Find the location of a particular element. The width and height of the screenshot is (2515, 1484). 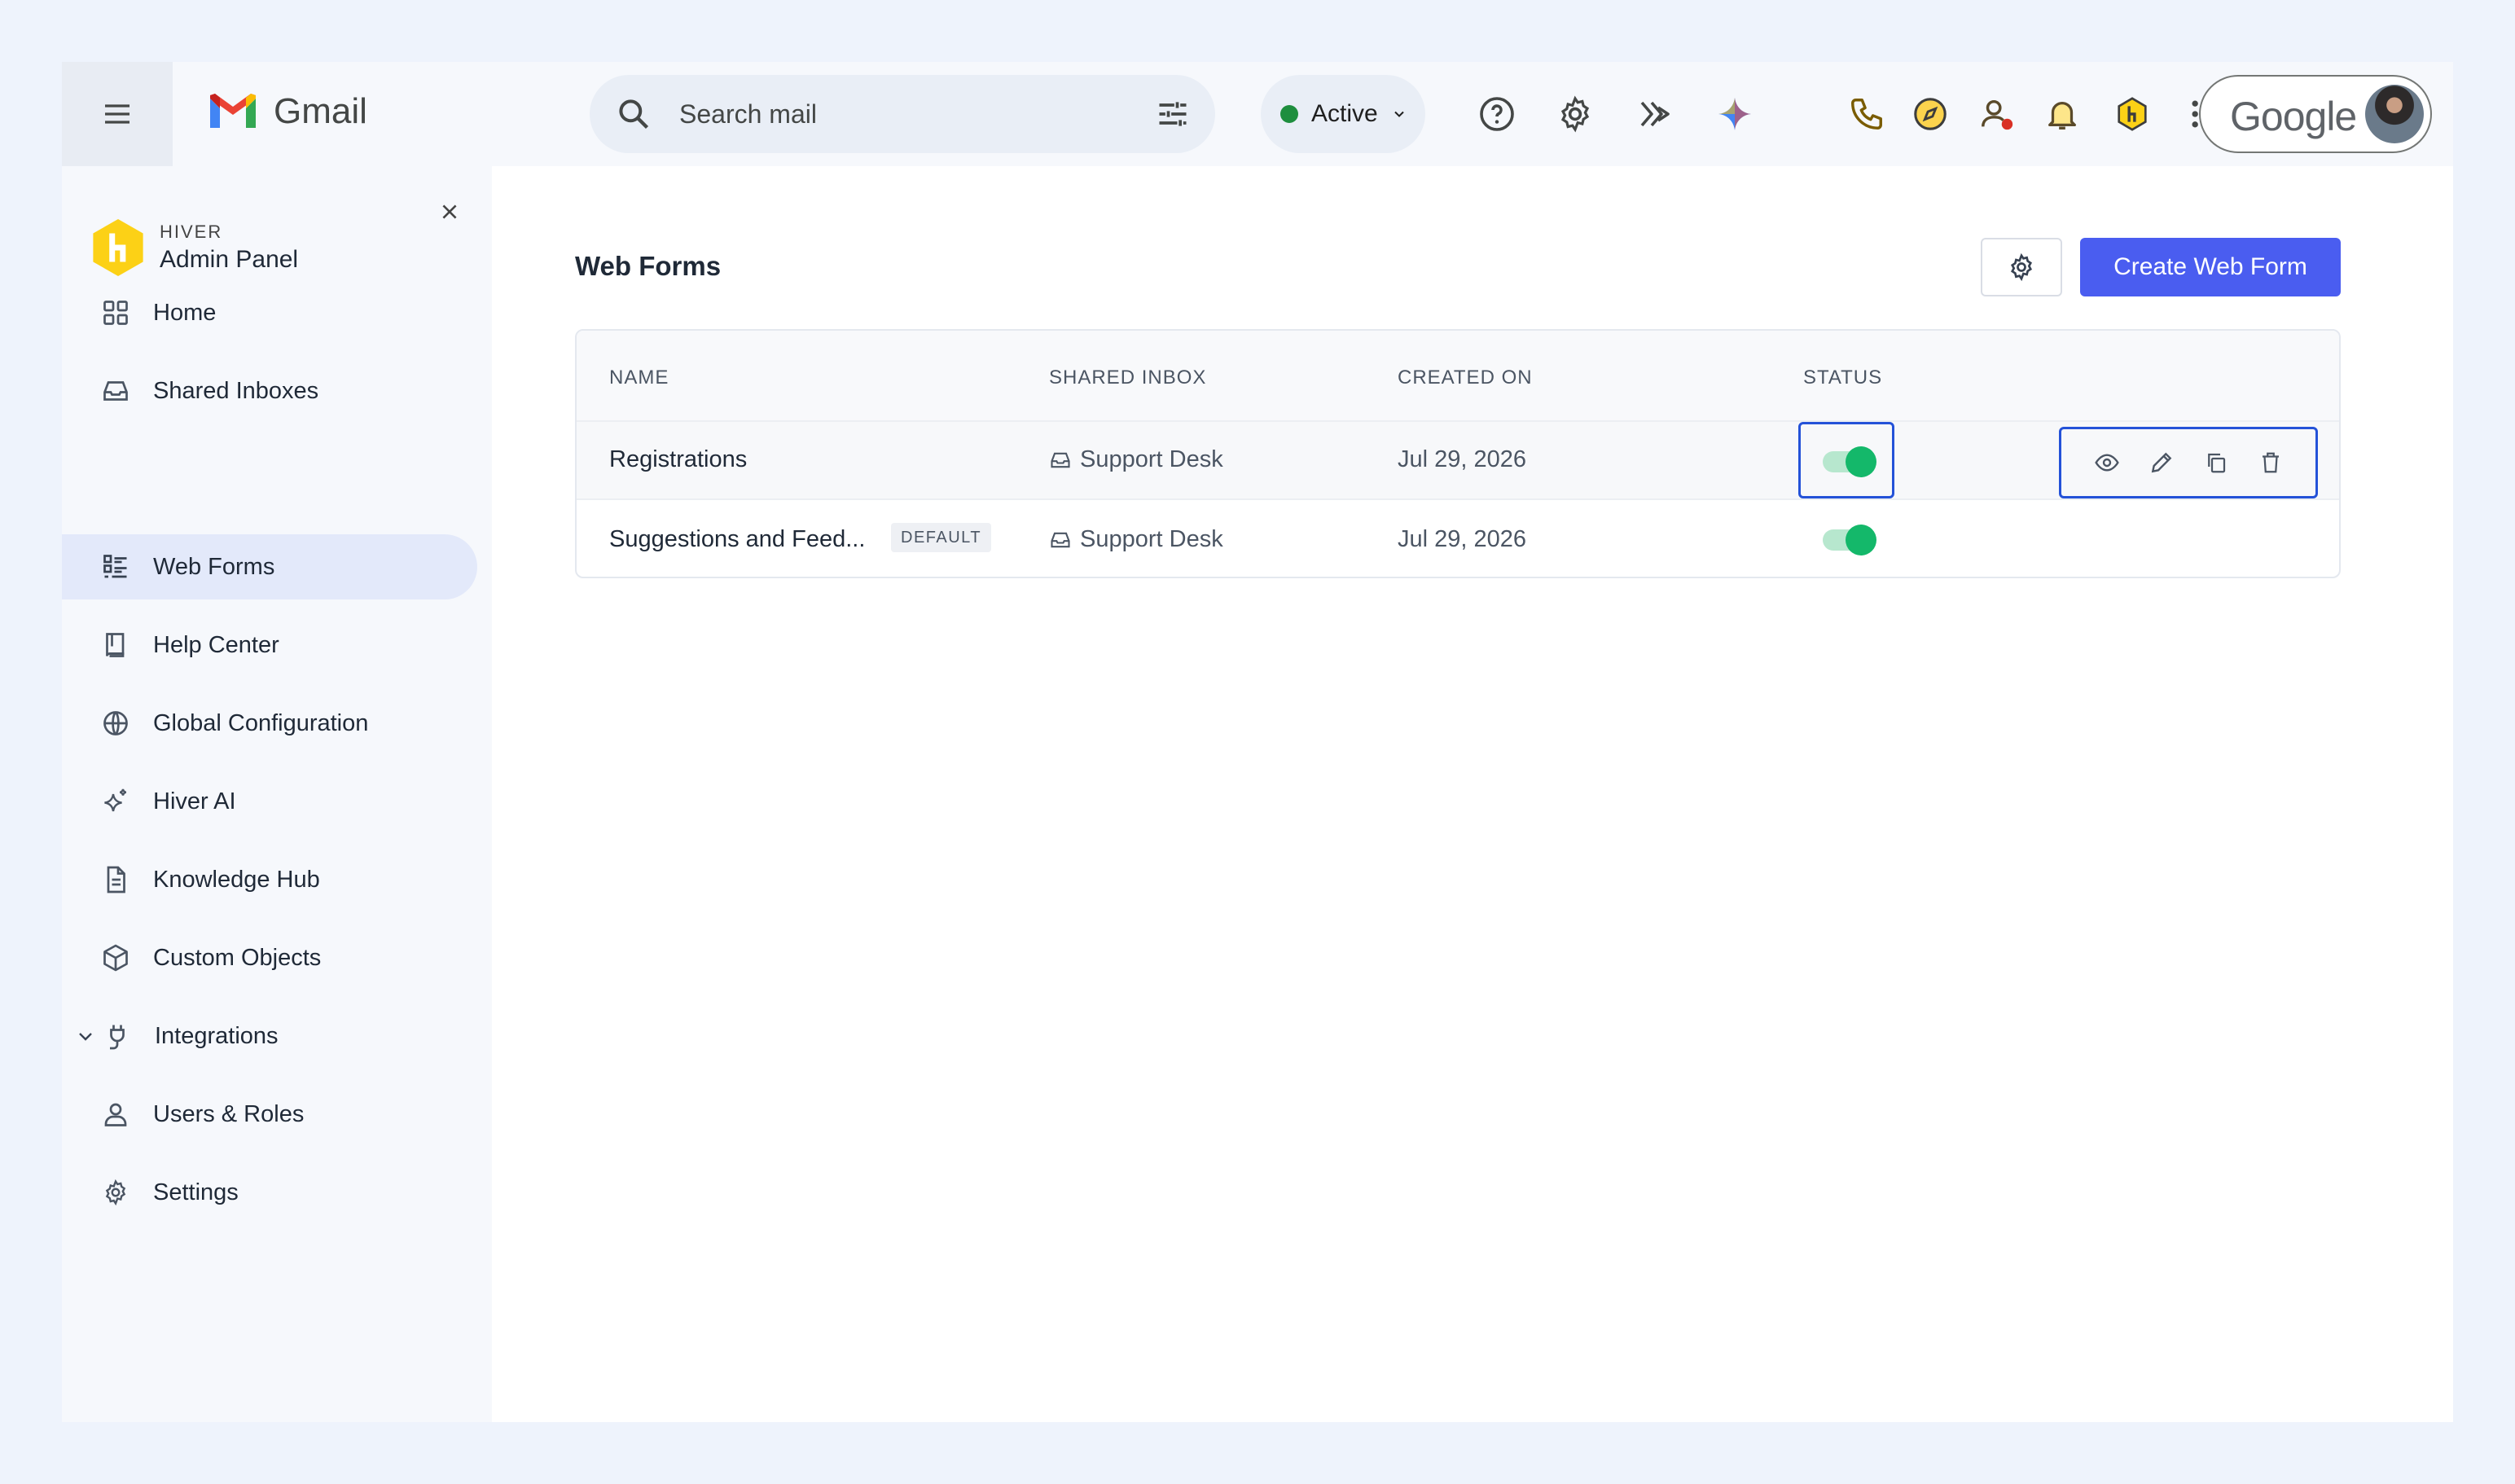

sidebar-item-label: Knowledge Hub is located at coordinates (237, 879).